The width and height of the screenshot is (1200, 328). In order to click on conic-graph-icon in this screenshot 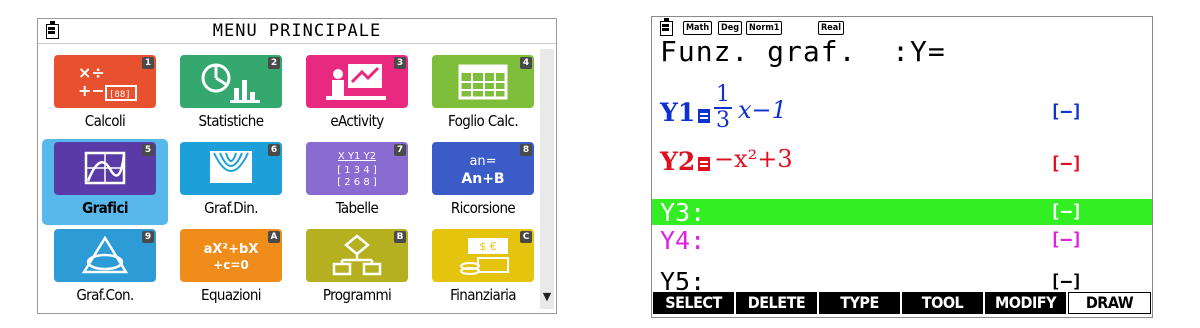, I will do `click(105, 255)`.